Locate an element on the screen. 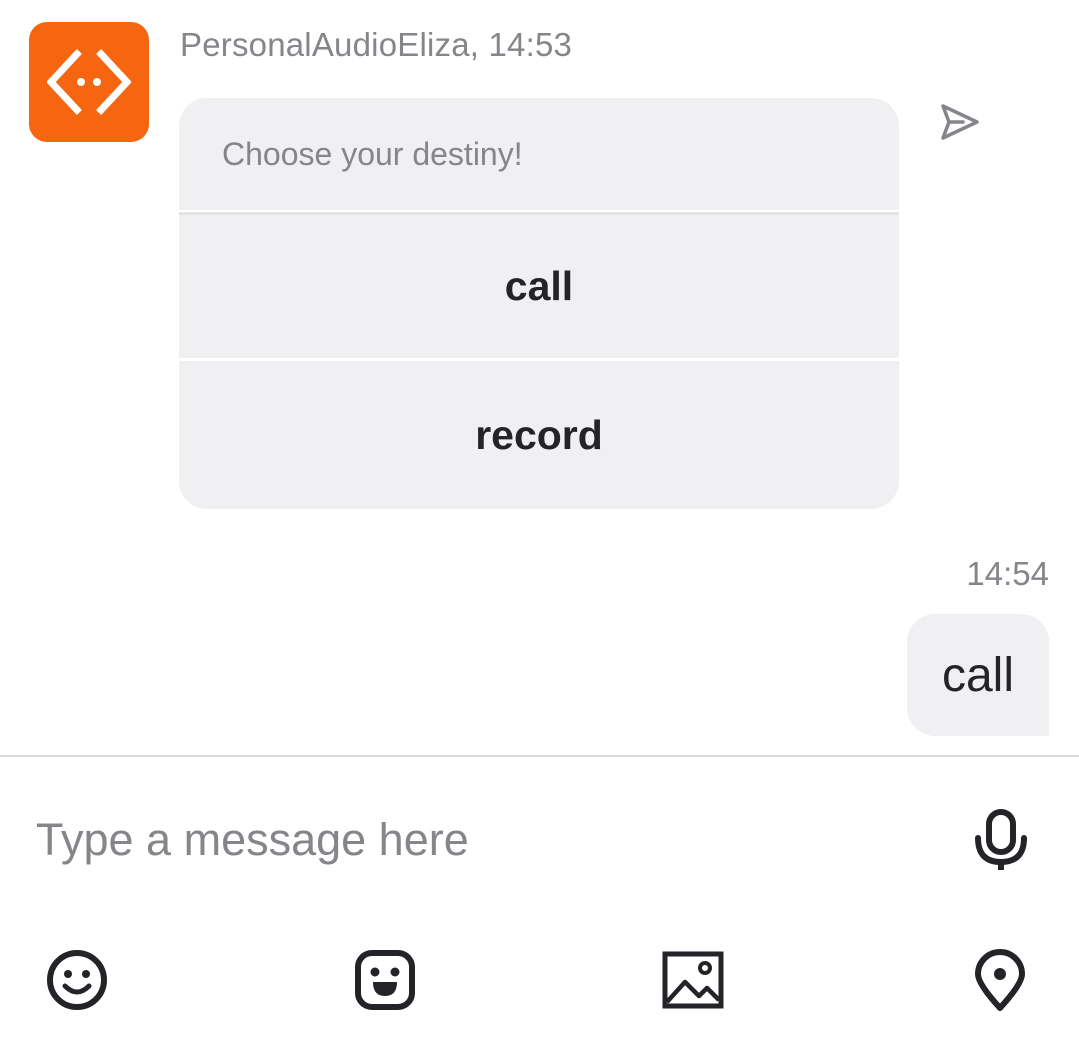  message-sender-meta: PersonalAudioEliza, 14:53 is located at coordinates (376, 44).